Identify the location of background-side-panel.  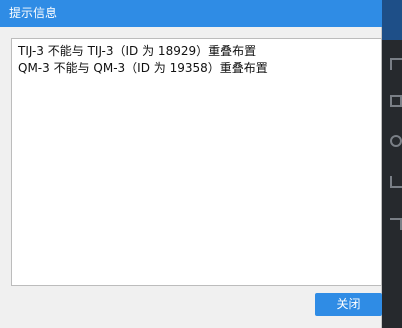
(392, 164).